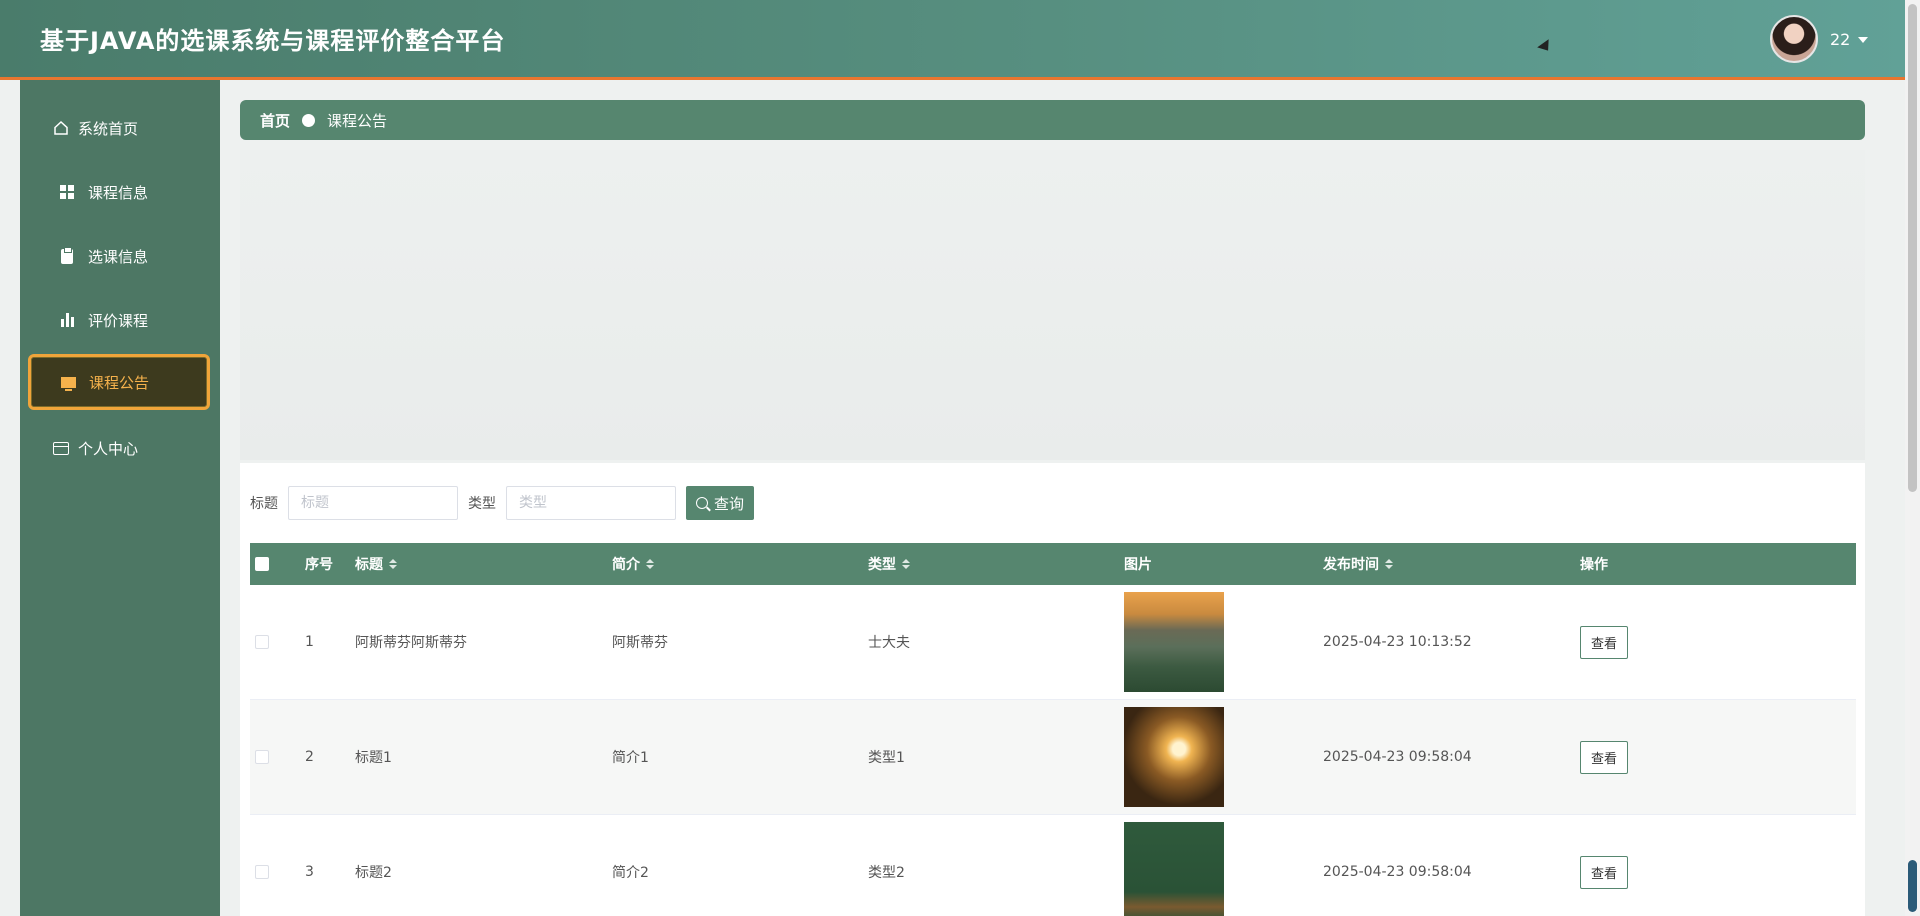 The width and height of the screenshot is (1920, 916). I want to click on clipboard-icon, so click(67, 256).